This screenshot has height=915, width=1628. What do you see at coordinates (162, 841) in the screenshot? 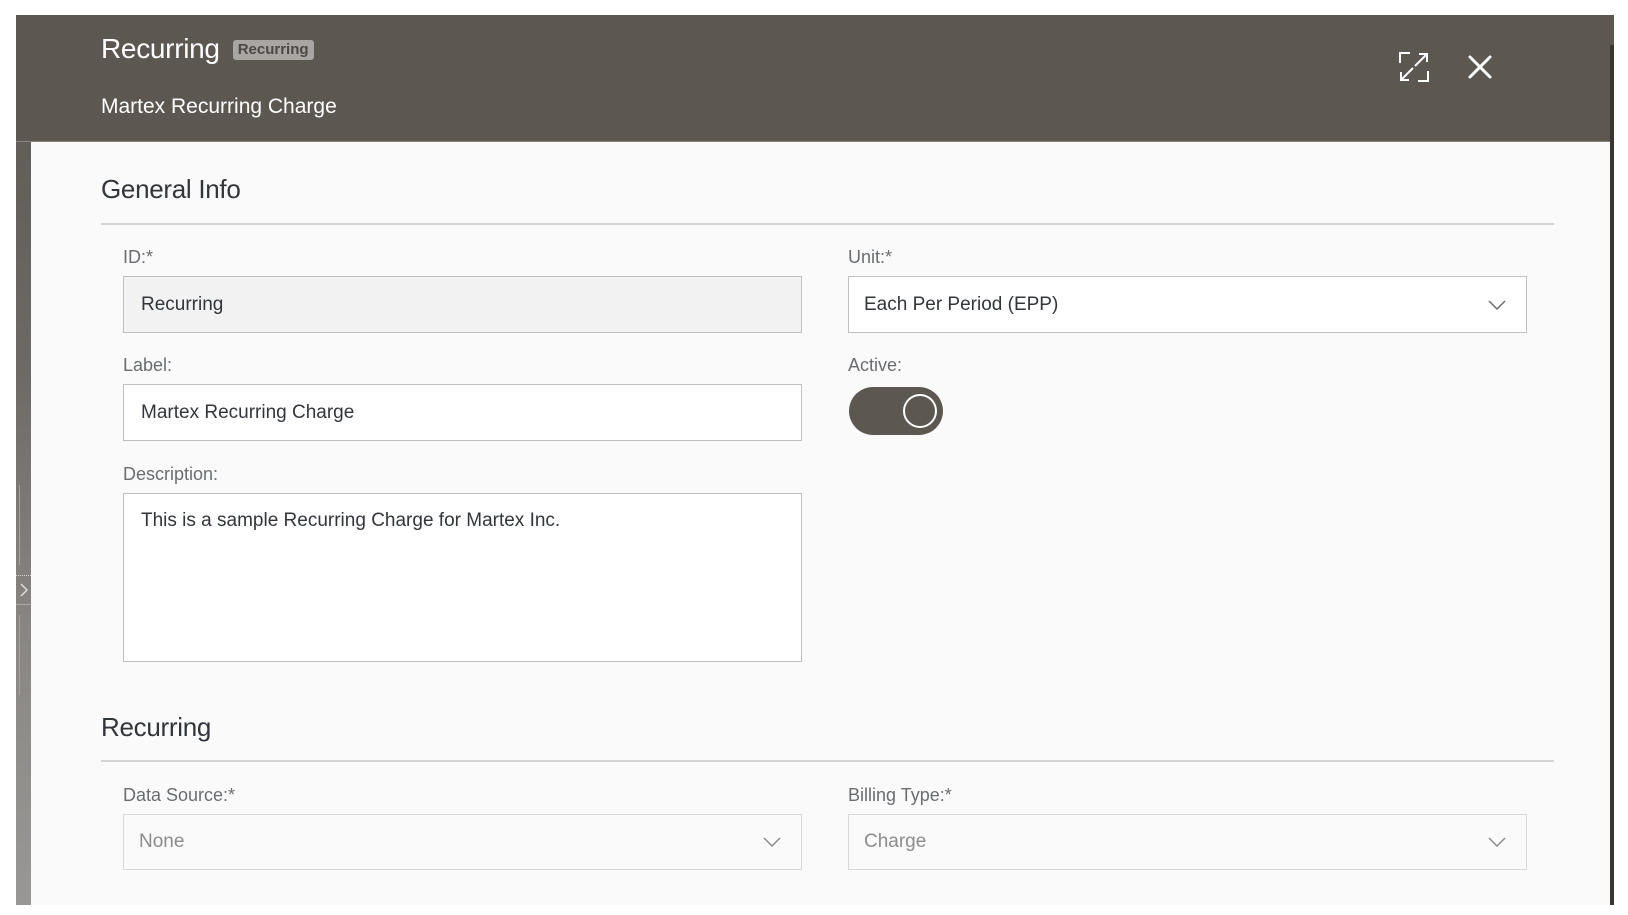
I see `data-source-value: None` at bounding box center [162, 841].